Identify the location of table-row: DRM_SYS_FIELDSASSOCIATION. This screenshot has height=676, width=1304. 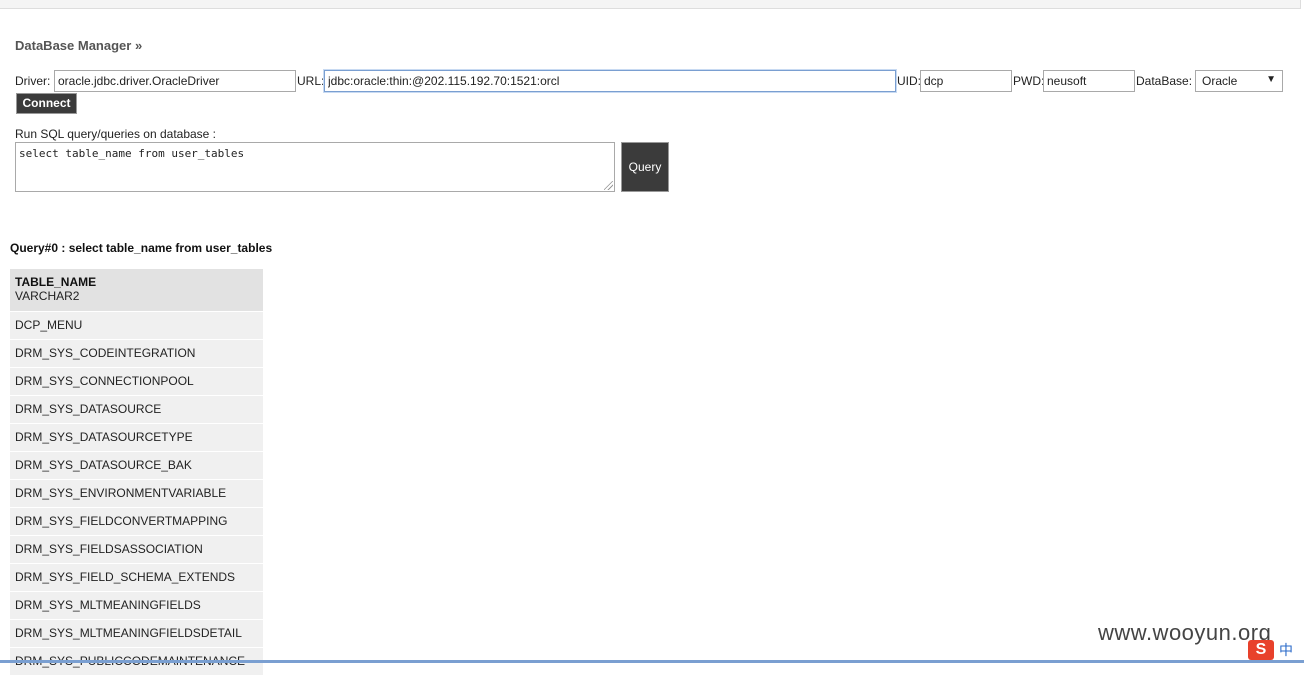
(136, 550).